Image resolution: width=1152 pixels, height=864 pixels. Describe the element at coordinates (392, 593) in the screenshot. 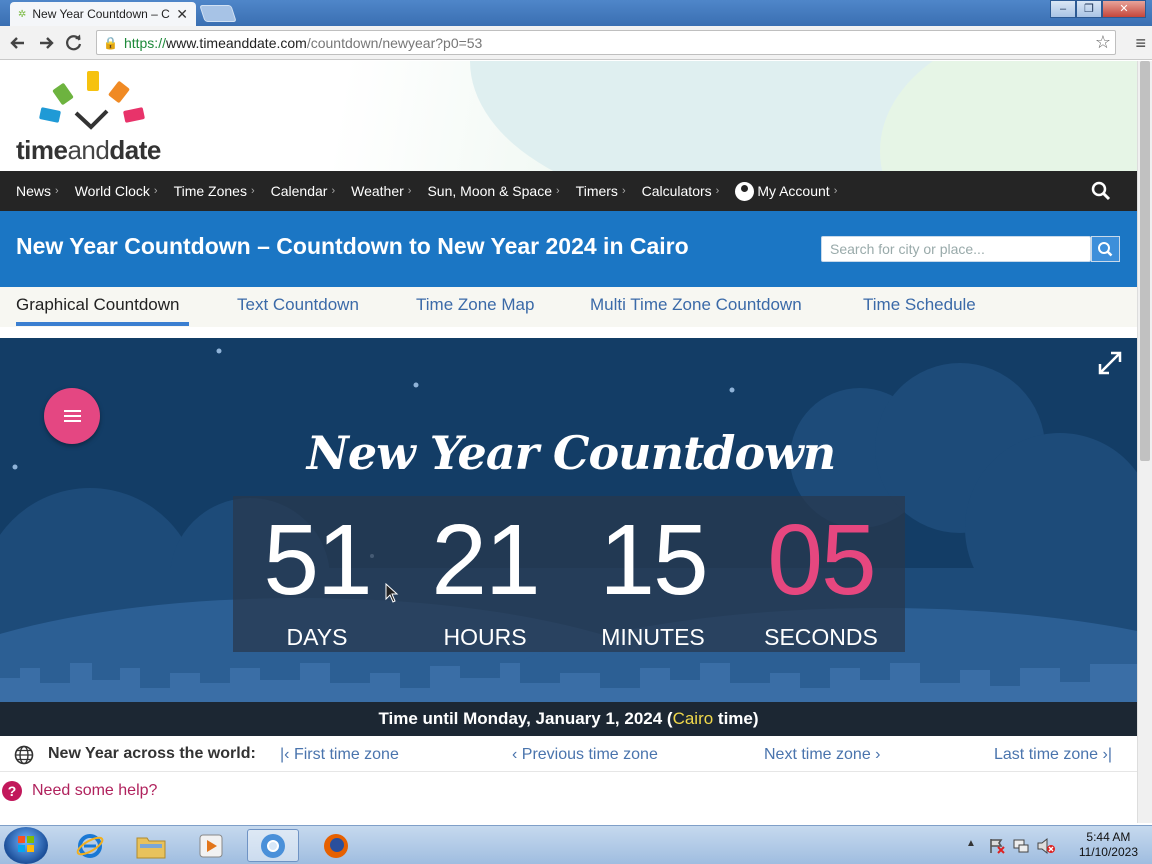

I see `mouse-cursor-icon` at that location.